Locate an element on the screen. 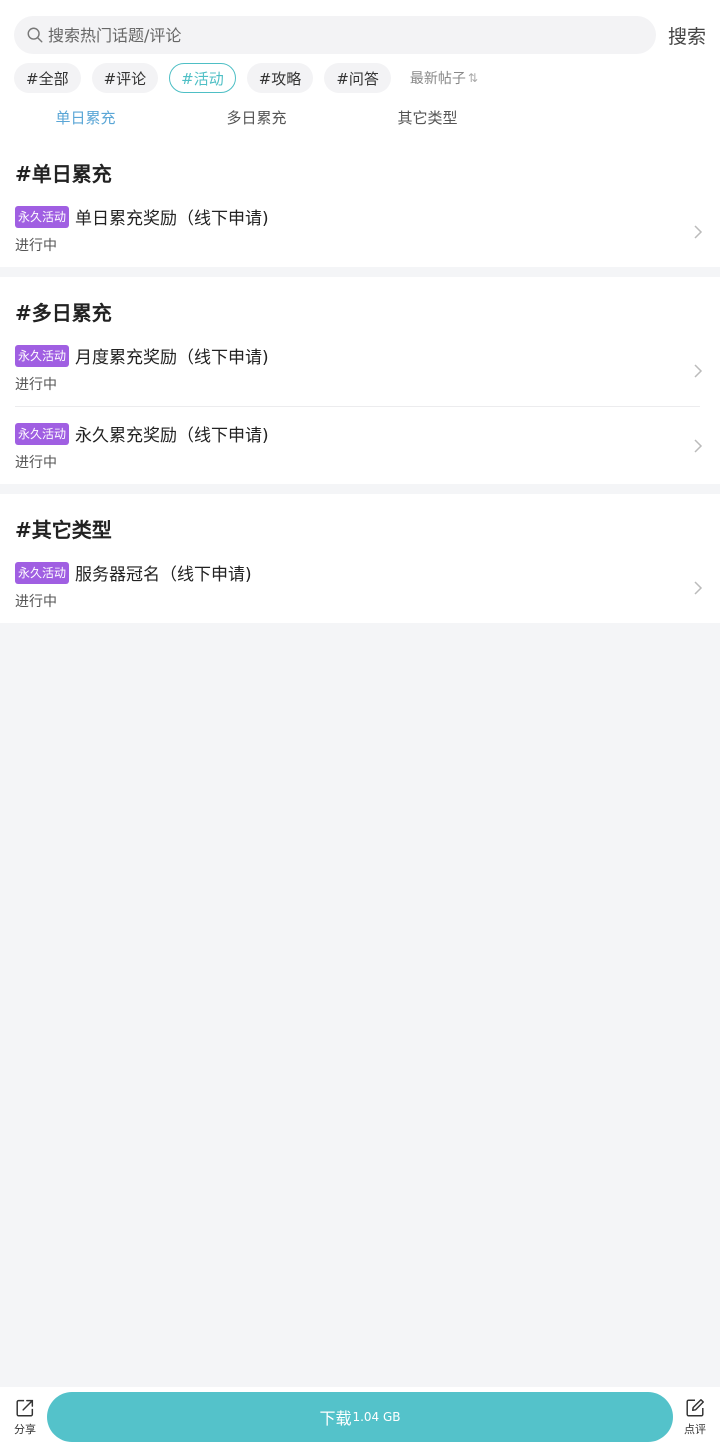 This screenshot has width=720, height=1447. section-title: #其它类型 is located at coordinates (63, 530).